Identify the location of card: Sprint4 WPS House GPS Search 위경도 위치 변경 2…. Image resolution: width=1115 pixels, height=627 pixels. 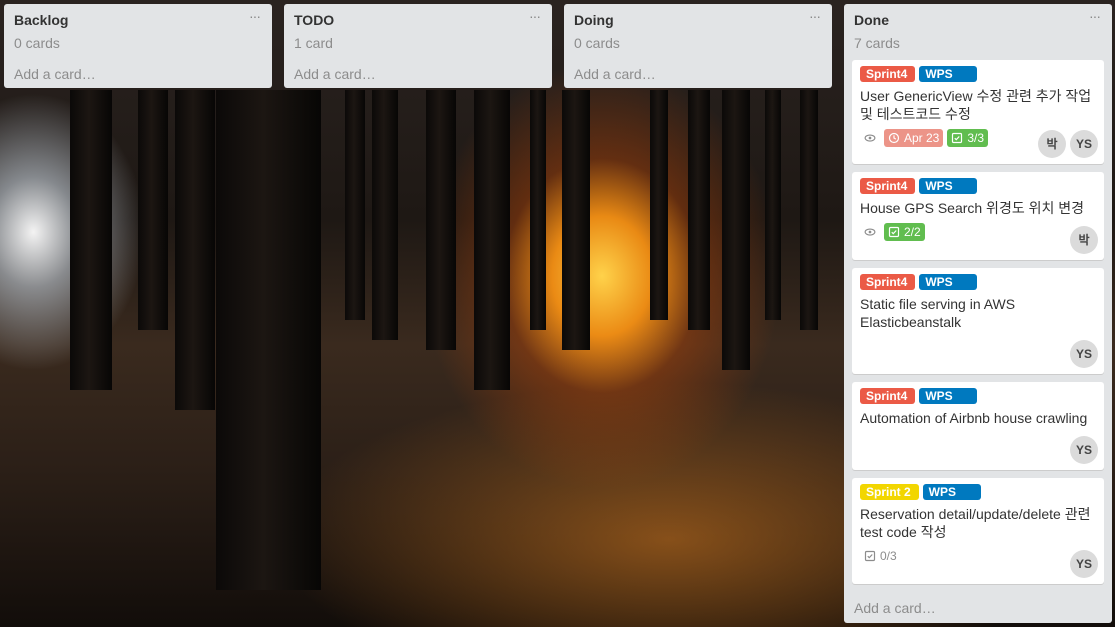
(978, 216).